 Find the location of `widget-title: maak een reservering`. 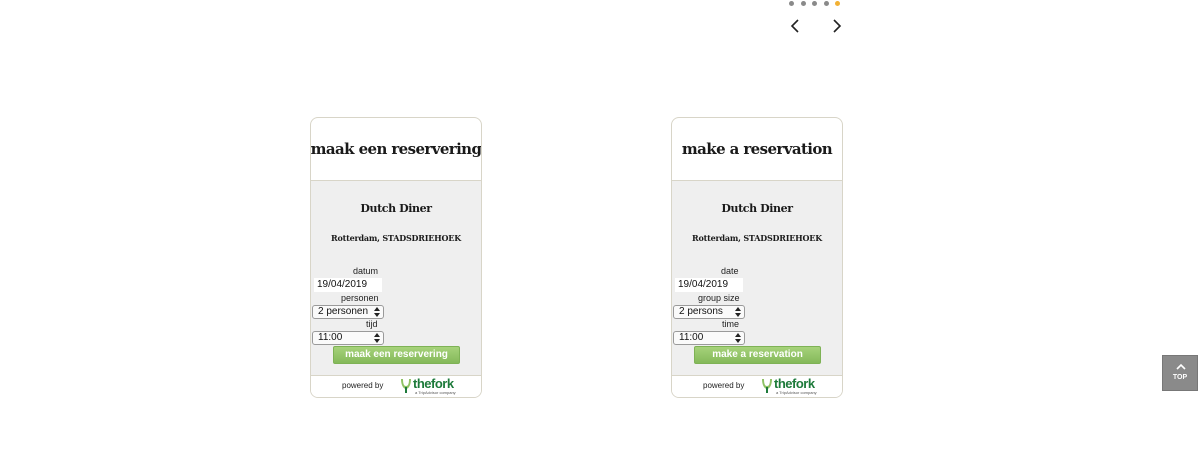

widget-title: maak een reservering is located at coordinates (396, 149).